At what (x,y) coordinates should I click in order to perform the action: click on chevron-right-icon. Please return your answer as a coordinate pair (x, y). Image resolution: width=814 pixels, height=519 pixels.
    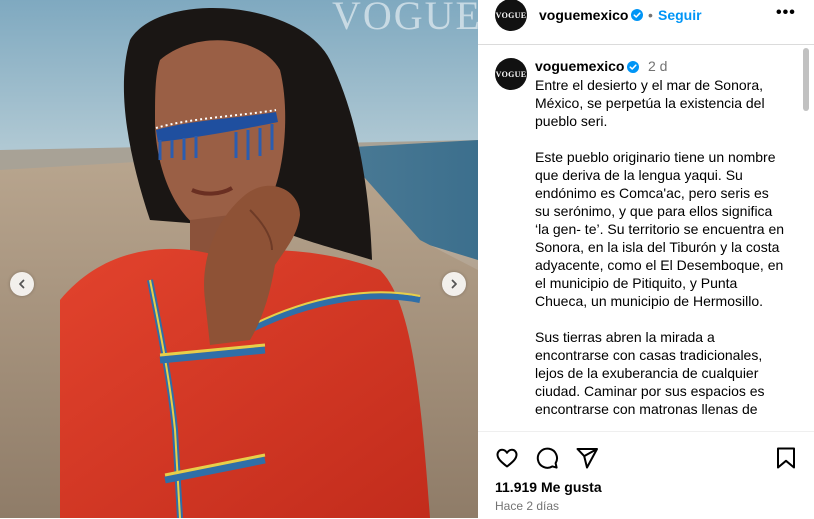
    Looking at the image, I should click on (454, 284).